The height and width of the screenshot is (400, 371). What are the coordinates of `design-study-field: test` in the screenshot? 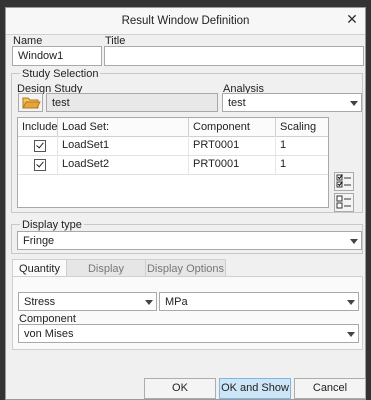 It's located at (132, 102).